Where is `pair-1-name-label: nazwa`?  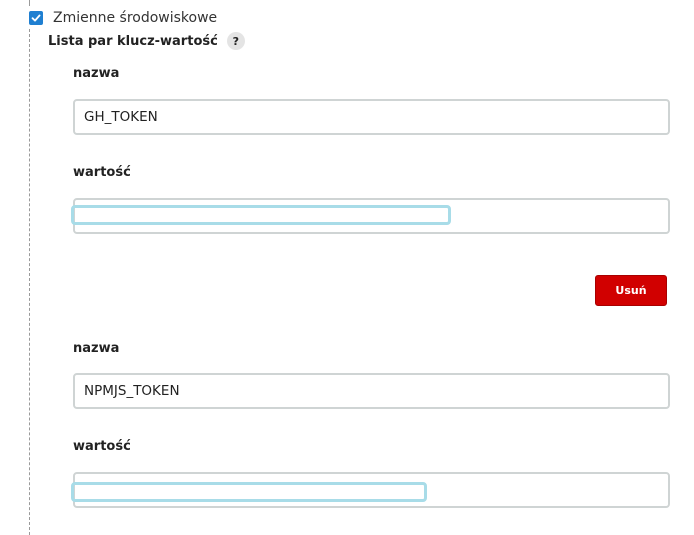 pair-1-name-label: nazwa is located at coordinates (96, 73).